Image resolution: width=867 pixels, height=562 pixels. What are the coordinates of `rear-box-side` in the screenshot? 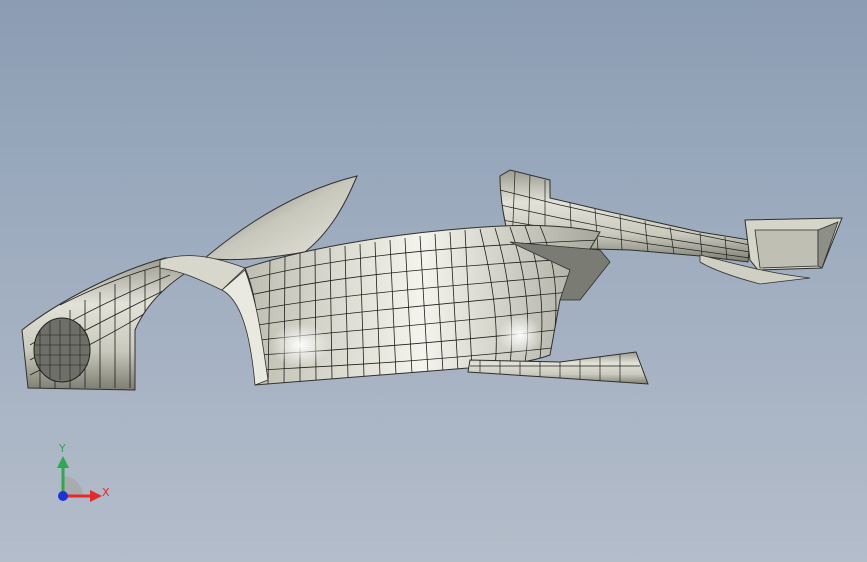 It's located at (828, 245).